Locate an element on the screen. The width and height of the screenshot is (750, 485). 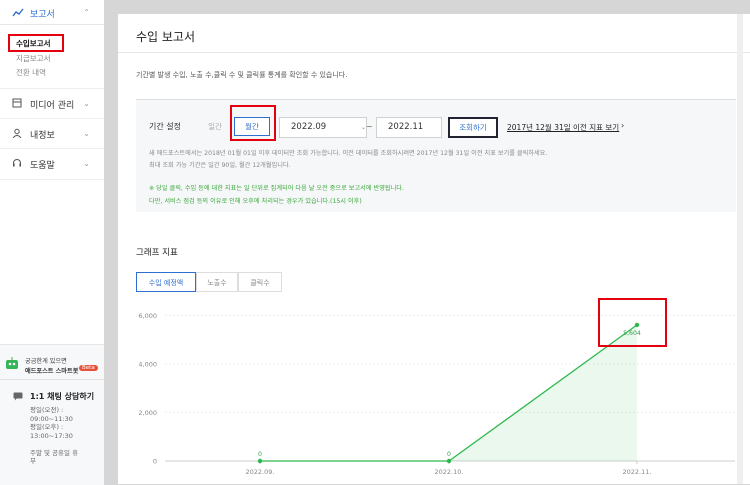
sidebar-item-label: 미디어 관리 is located at coordinates (52, 106).